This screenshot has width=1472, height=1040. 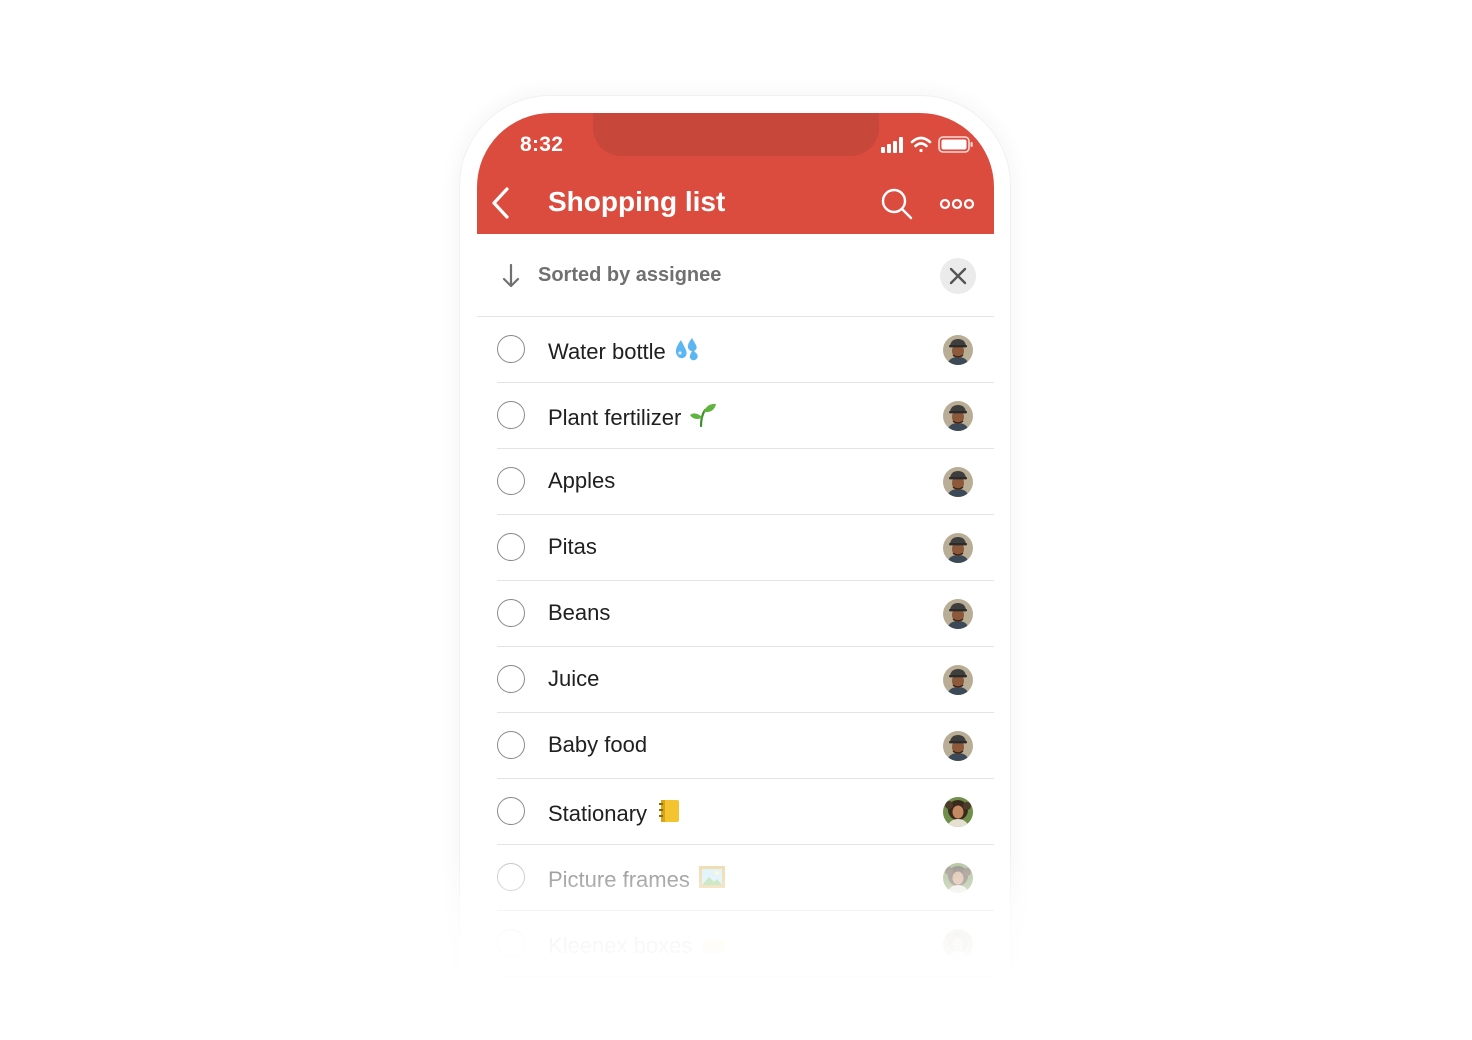 What do you see at coordinates (735, 944) in the screenshot?
I see `task-row: Kleenex boxes` at bounding box center [735, 944].